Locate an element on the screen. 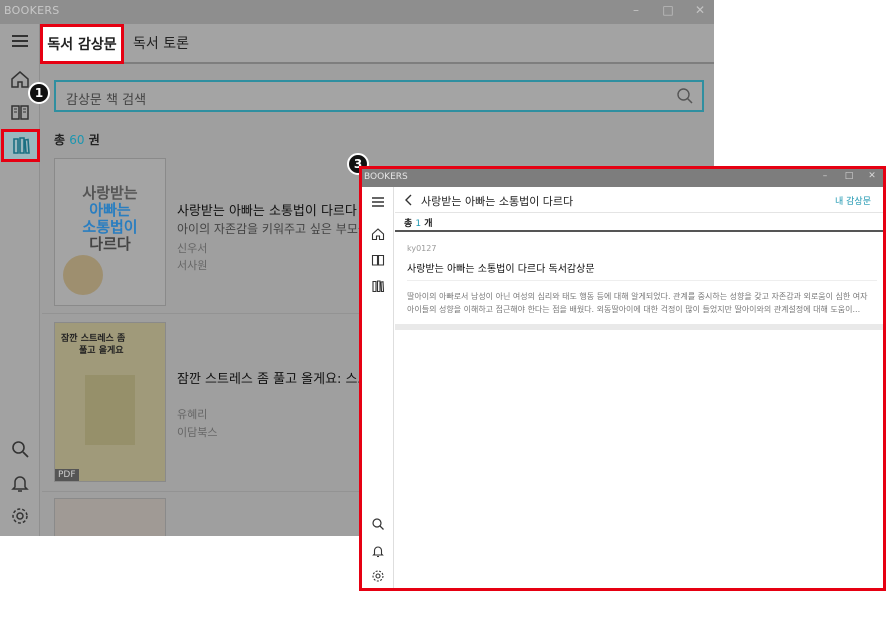 The width and height of the screenshot is (890, 628). my-reviews-link: 내 감상문 is located at coordinates (853, 200).